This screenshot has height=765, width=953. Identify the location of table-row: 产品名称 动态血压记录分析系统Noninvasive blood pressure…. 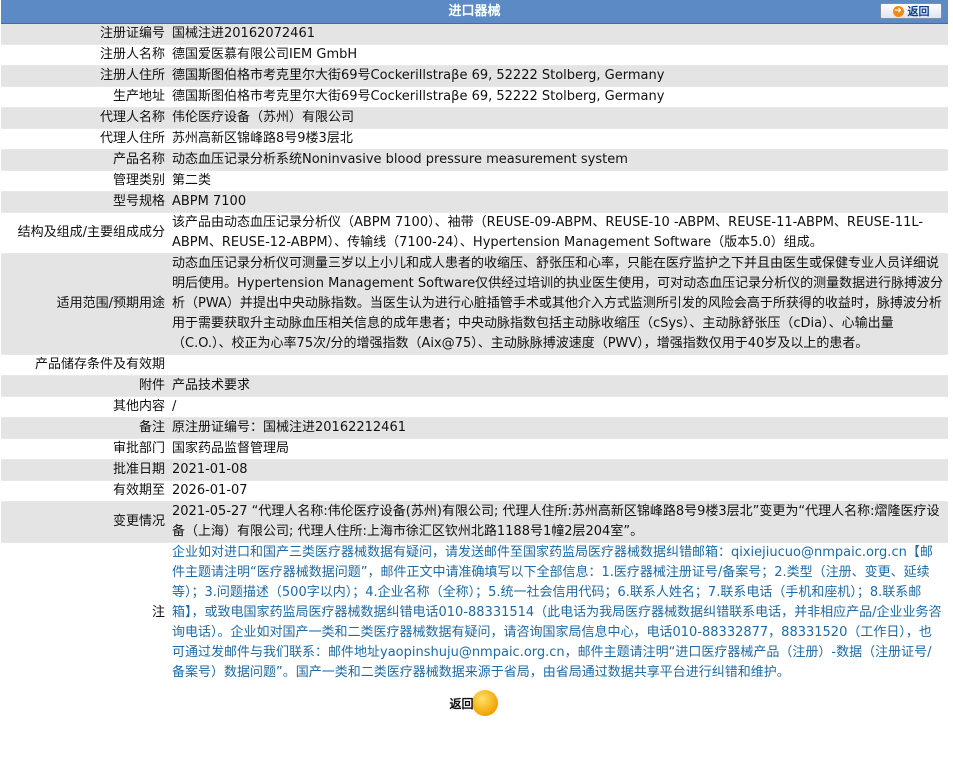
(474, 160).